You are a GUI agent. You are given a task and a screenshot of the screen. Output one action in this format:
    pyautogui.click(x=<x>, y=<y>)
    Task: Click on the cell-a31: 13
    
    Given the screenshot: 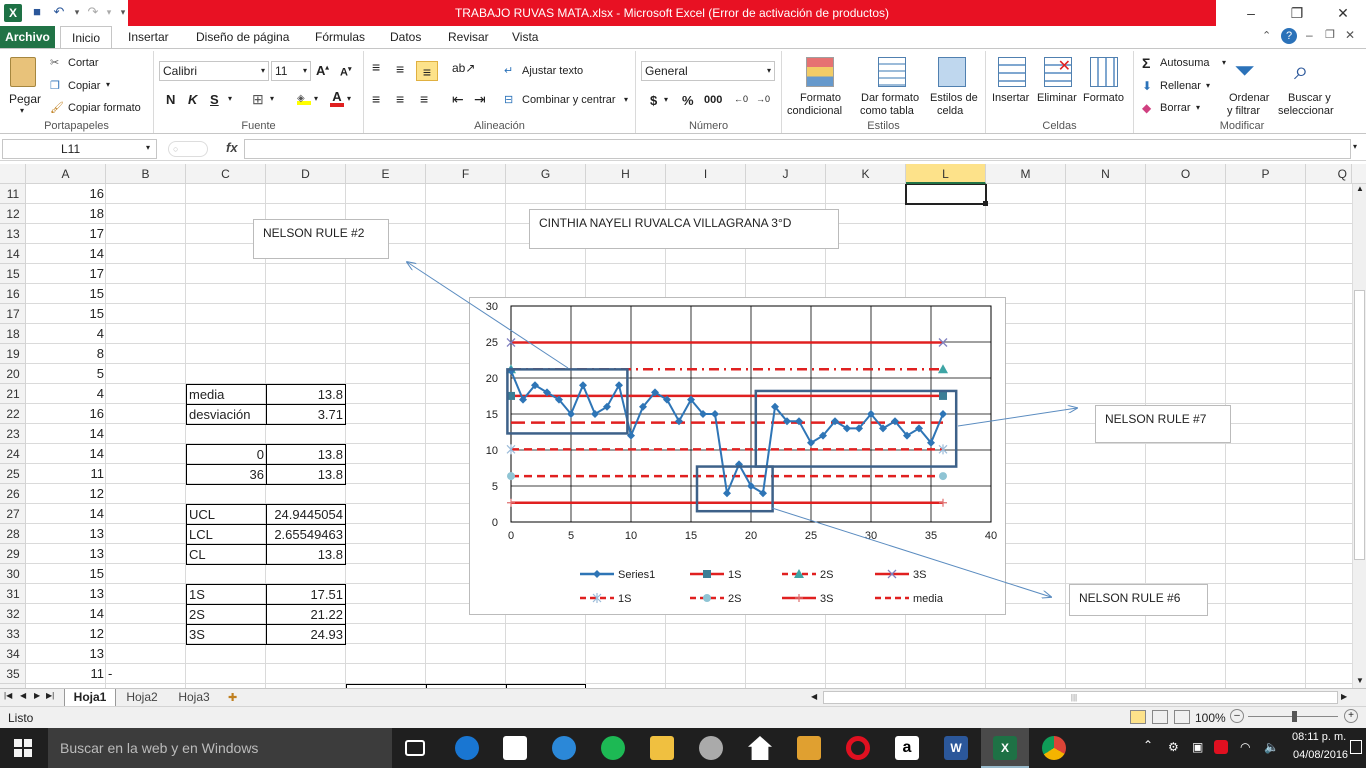 What is the action you would take?
    pyautogui.click(x=66, y=594)
    